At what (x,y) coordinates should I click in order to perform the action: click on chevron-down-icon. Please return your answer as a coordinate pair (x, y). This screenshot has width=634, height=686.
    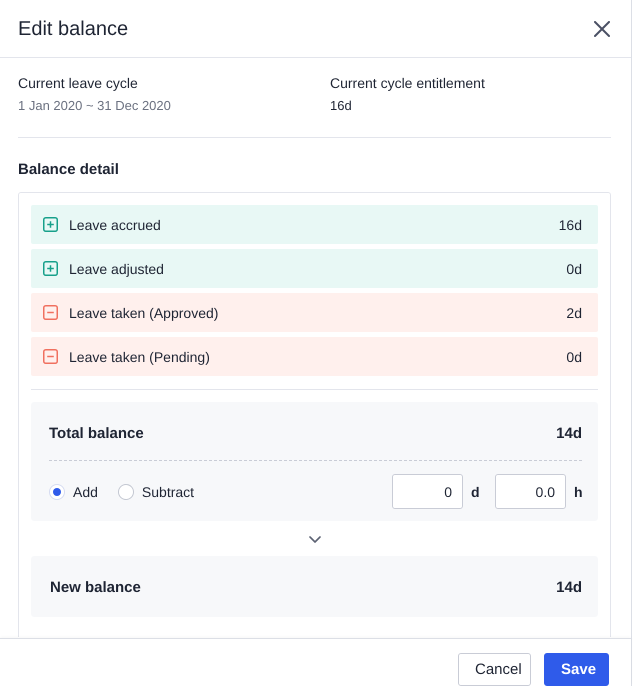
    Looking at the image, I should click on (314, 539).